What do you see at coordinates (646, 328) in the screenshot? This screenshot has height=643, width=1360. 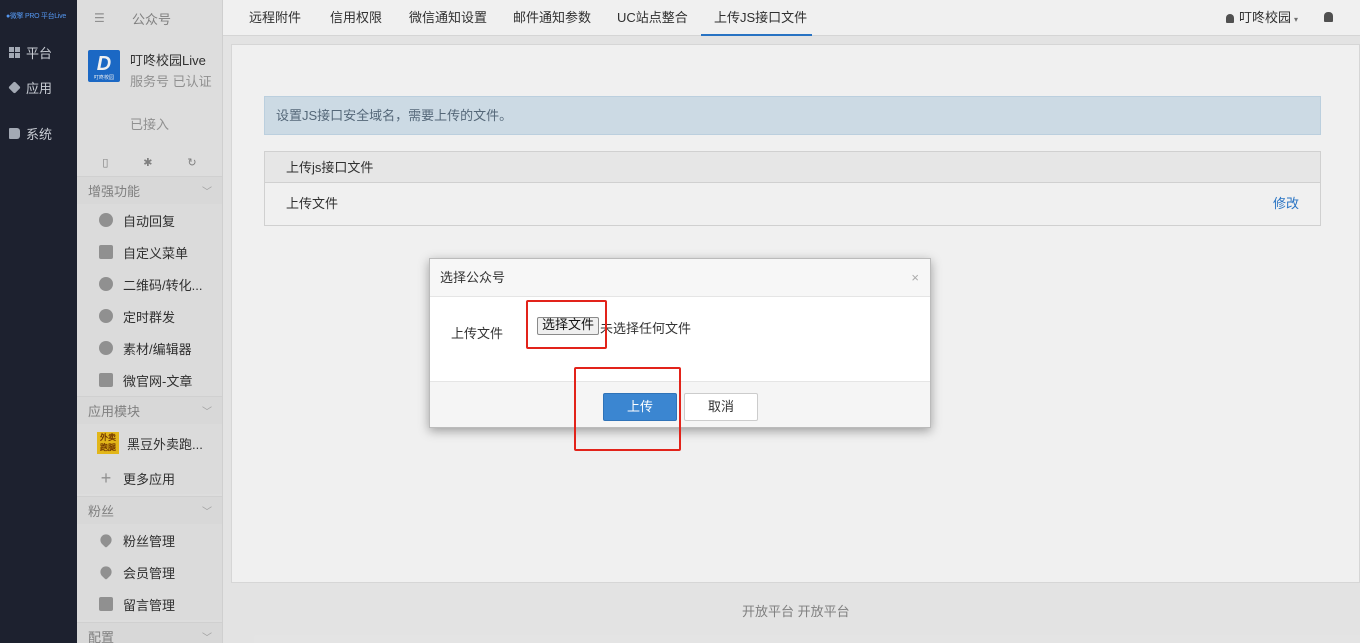 I see `file-status-text: 未选择任何文件` at bounding box center [646, 328].